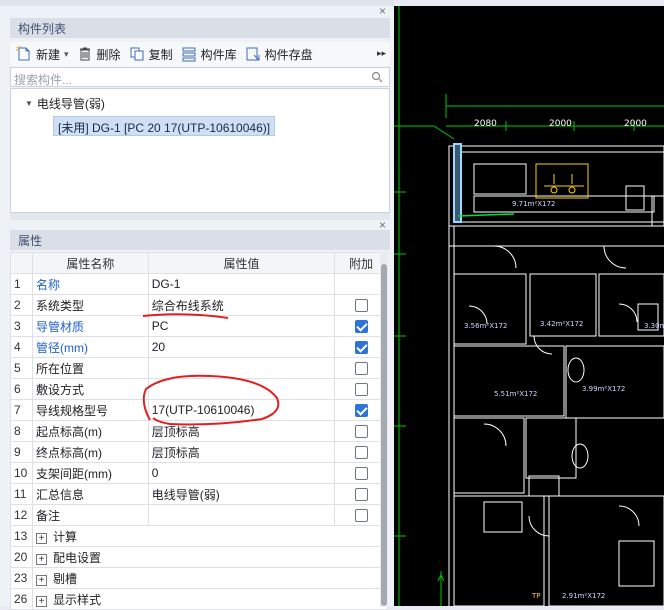  I want to click on row-number: 1, so click(21, 284).